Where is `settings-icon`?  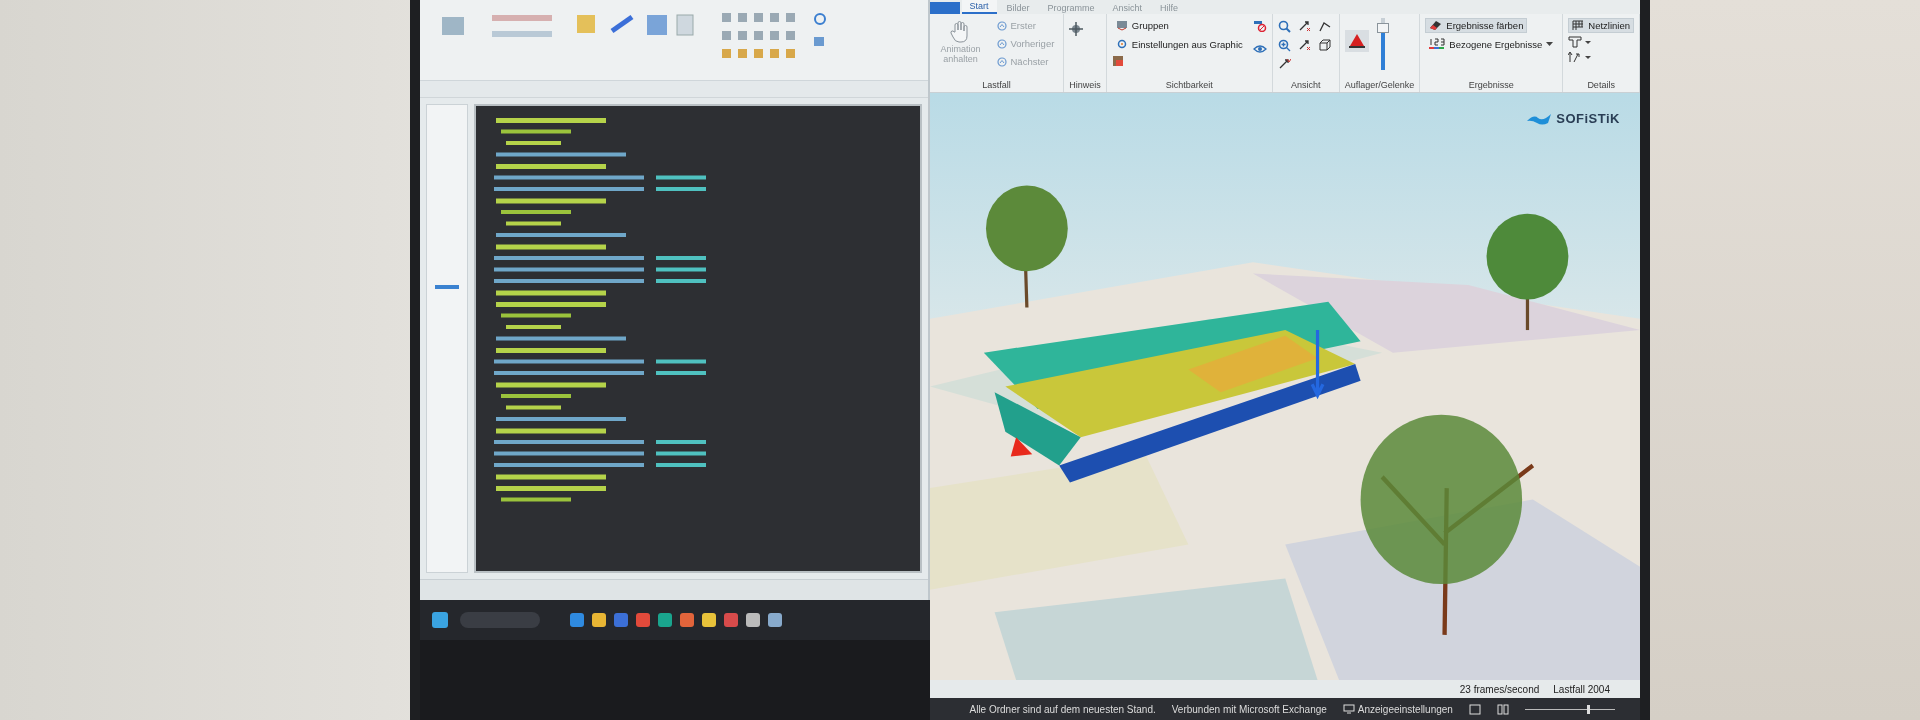 settings-icon is located at coordinates (1121, 44).